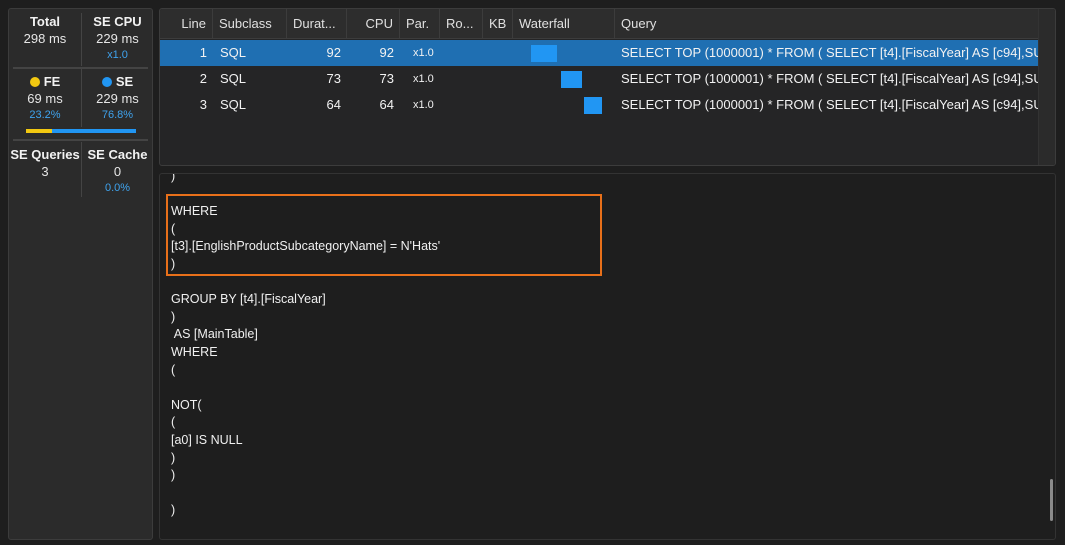 This screenshot has height=545, width=1065. Describe the element at coordinates (45, 115) in the screenshot. I see `fe-percent: 23.2%` at that location.